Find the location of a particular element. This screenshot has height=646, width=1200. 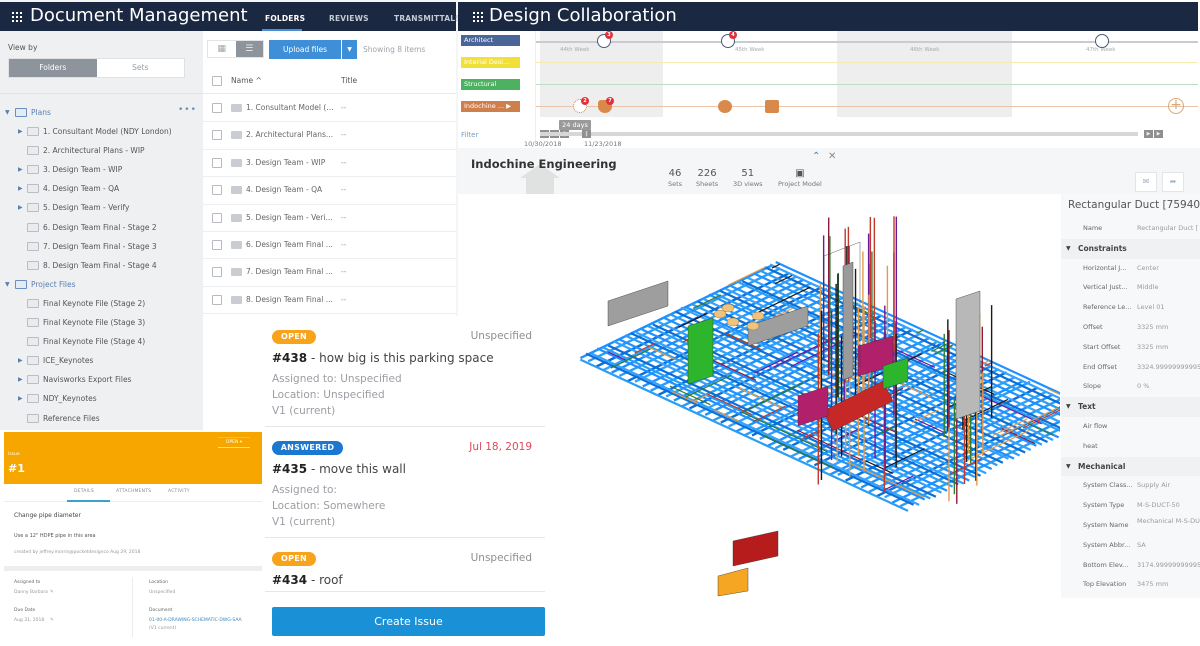

tree-folder: ▶ NDY_Keynotes is located at coordinates (101, 398).